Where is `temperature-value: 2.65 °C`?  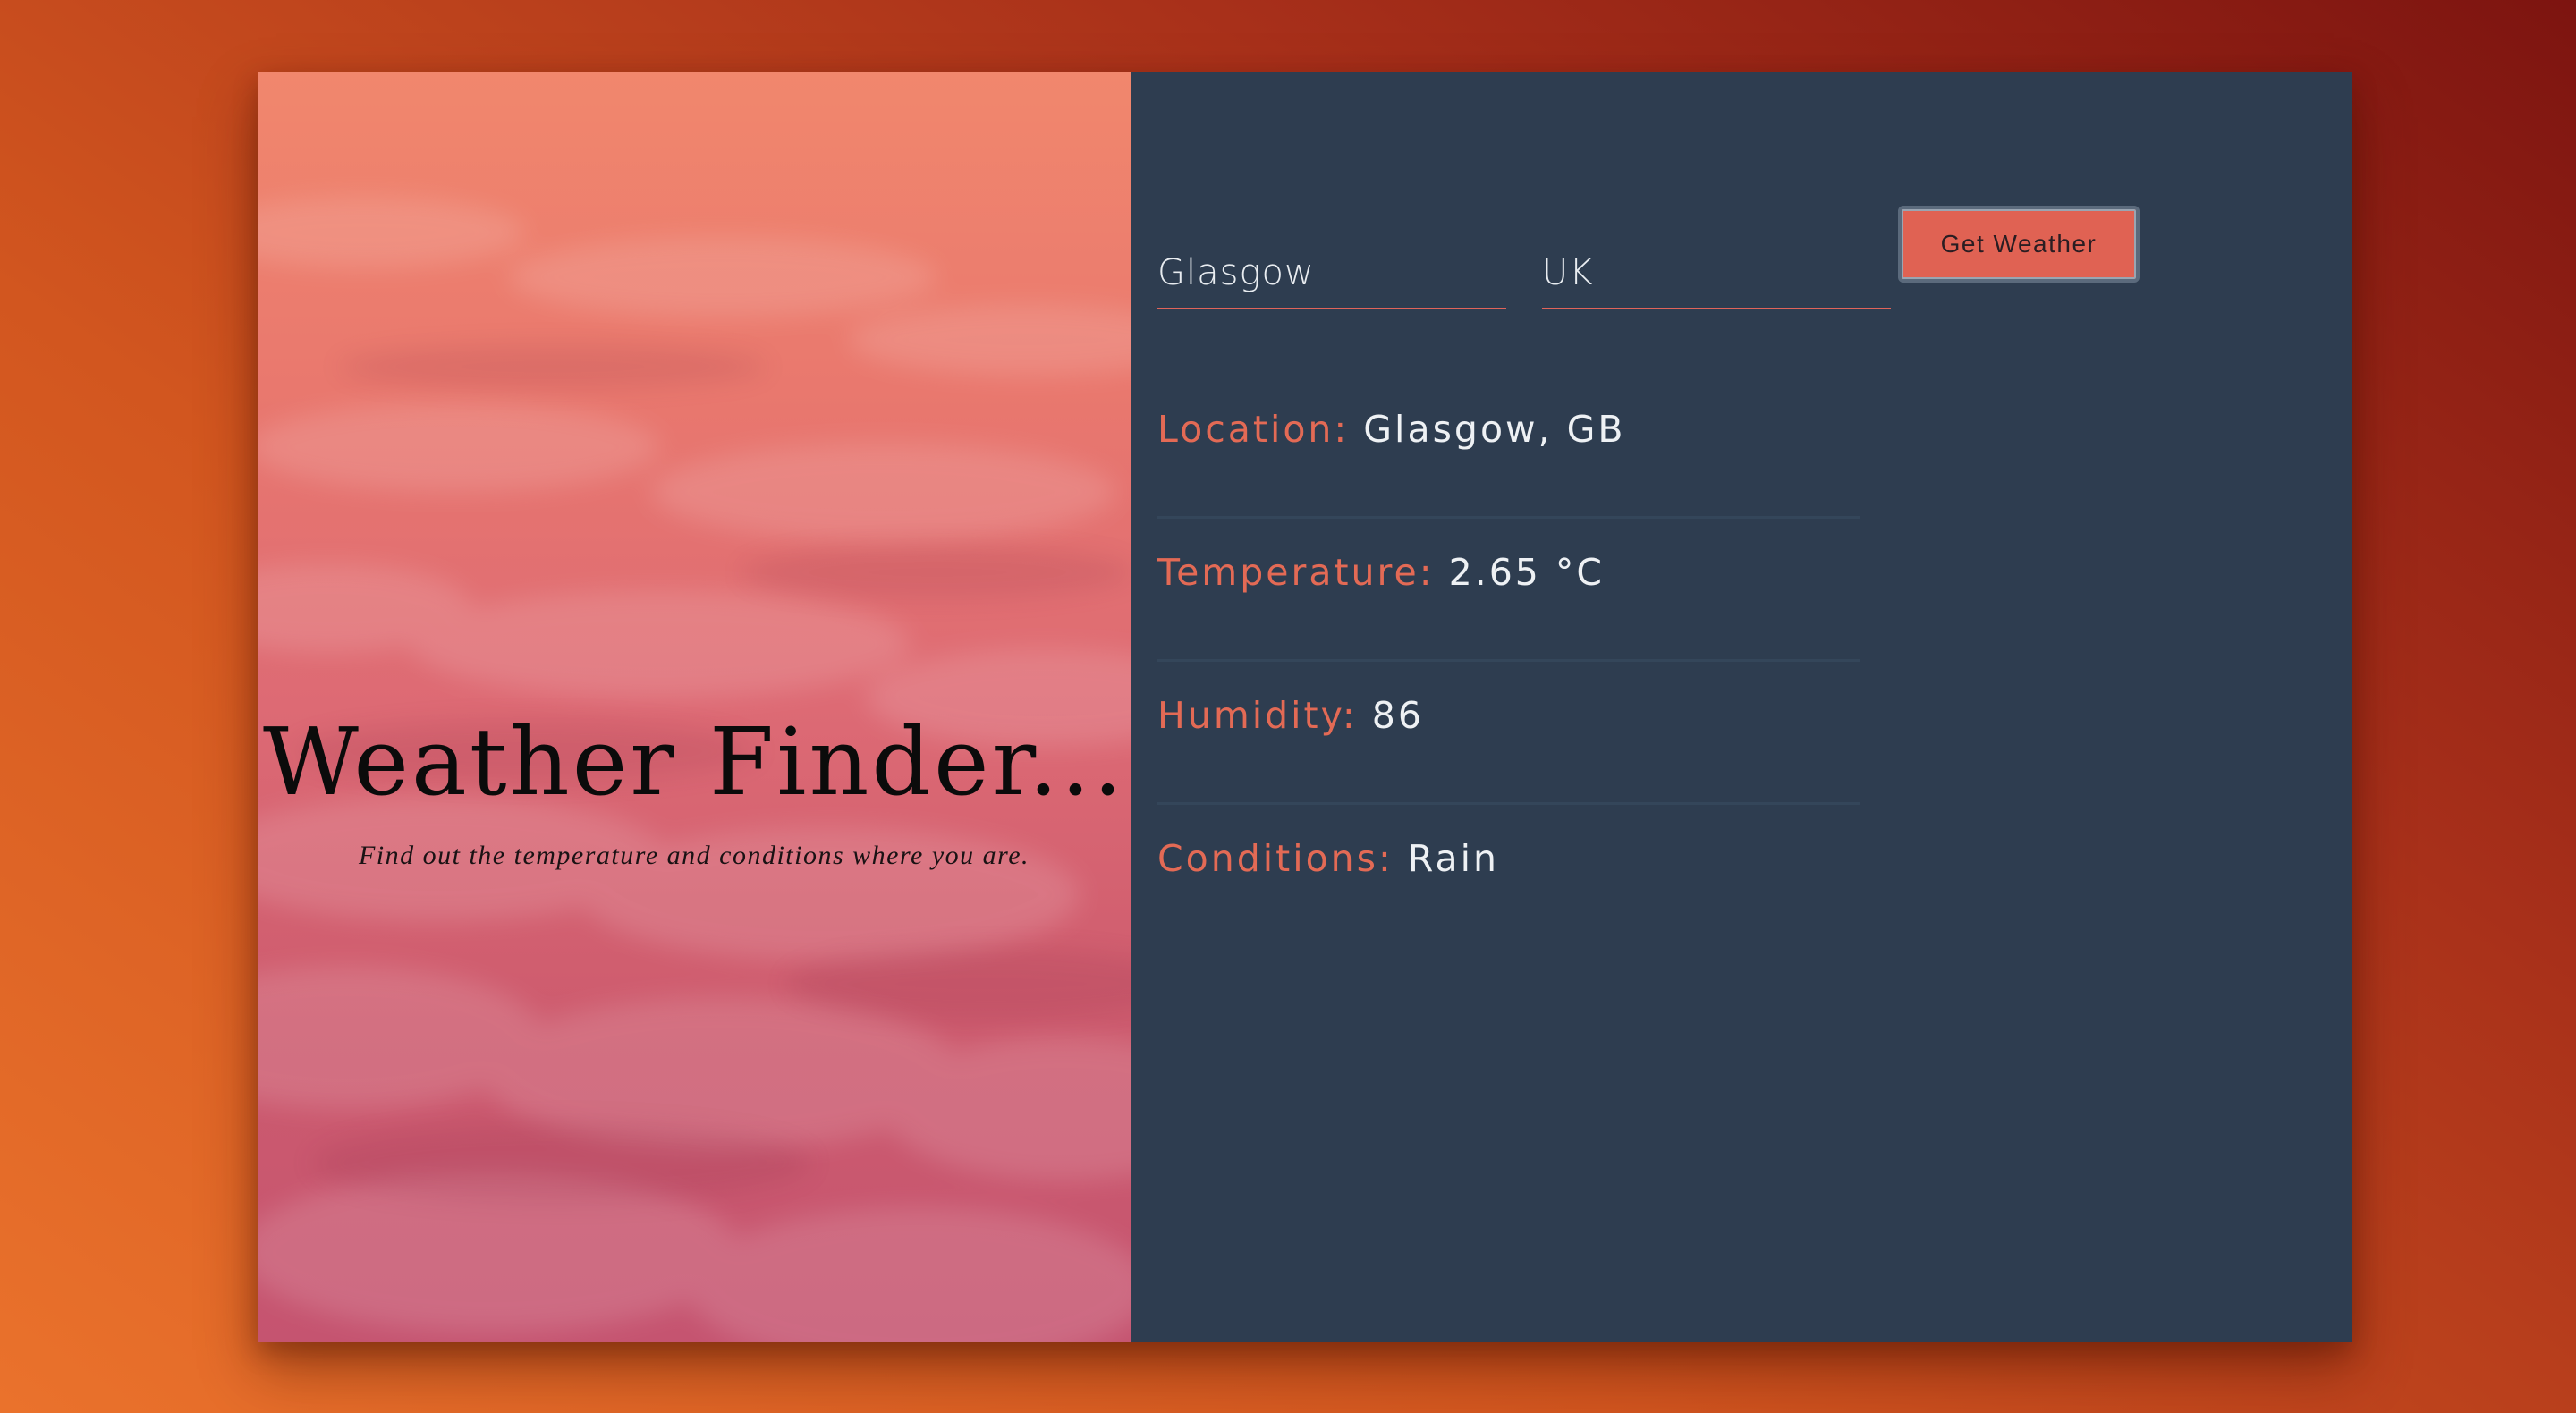
temperature-value: 2.65 °C is located at coordinates (1527, 572).